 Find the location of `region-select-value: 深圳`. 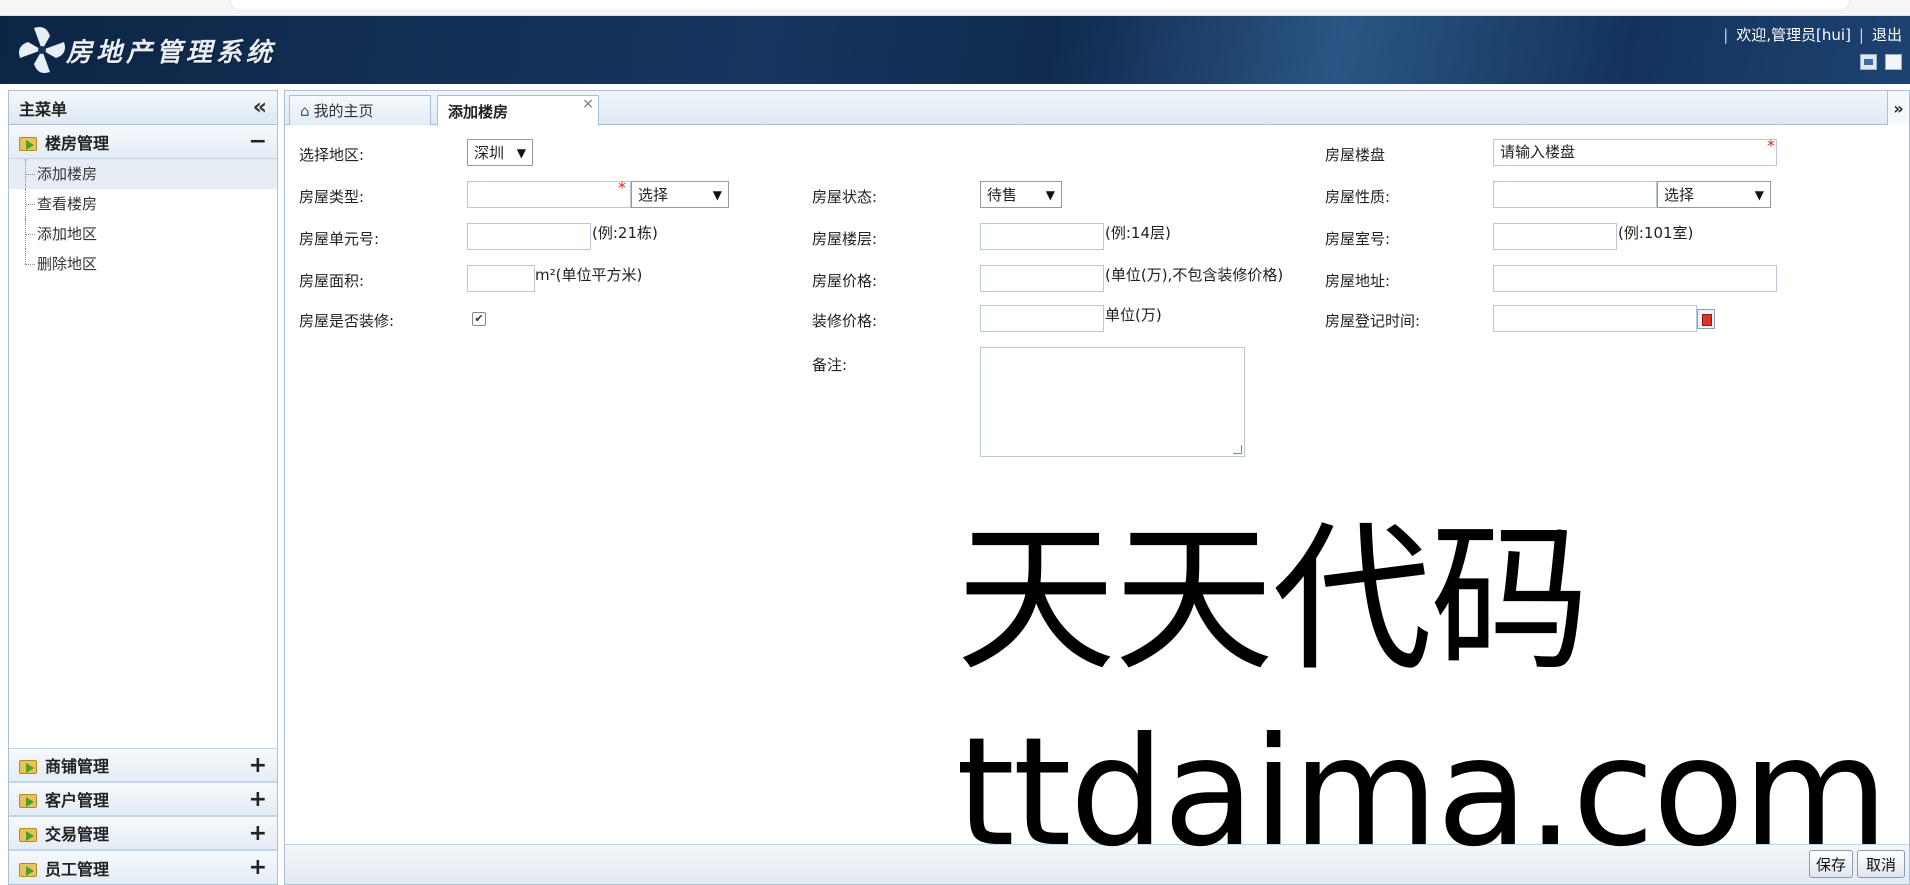

region-select-value: 深圳 is located at coordinates (489, 153).